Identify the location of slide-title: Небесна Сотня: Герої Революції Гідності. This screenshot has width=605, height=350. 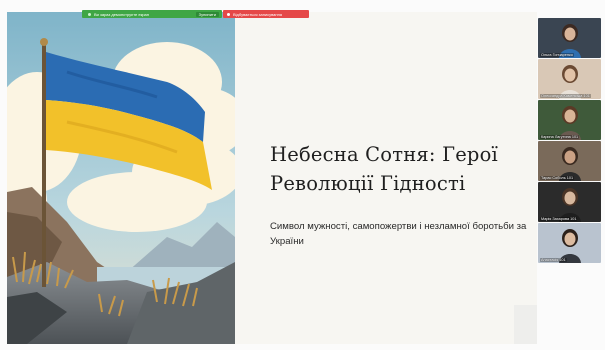
(402, 169).